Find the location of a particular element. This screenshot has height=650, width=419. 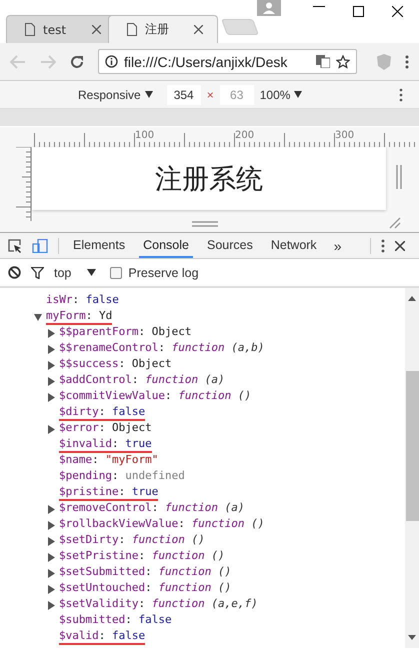

devtools-tab: Network is located at coordinates (293, 245).